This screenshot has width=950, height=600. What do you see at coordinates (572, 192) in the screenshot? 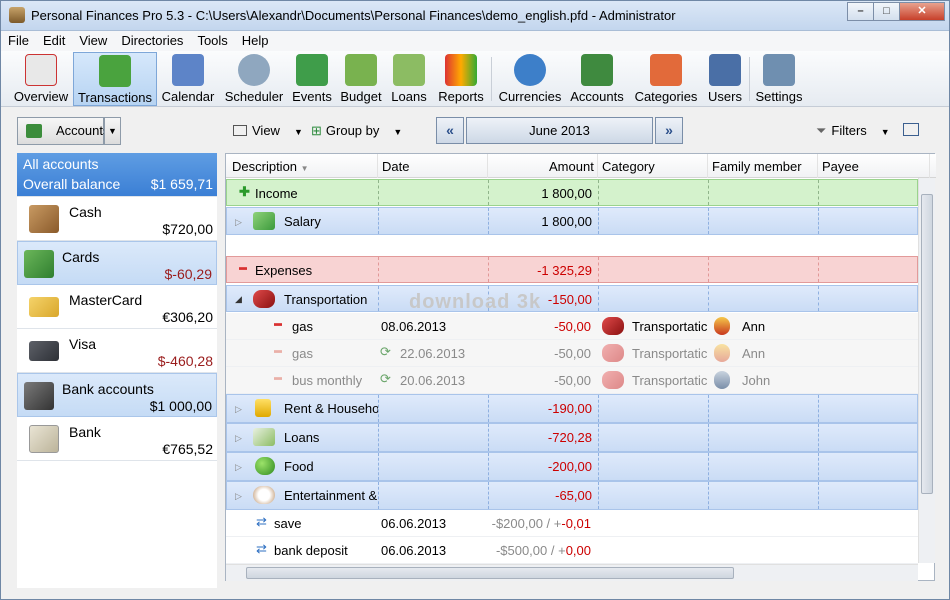
I see `group-row-income: ✚ Income 1 800,00` at bounding box center [572, 192].